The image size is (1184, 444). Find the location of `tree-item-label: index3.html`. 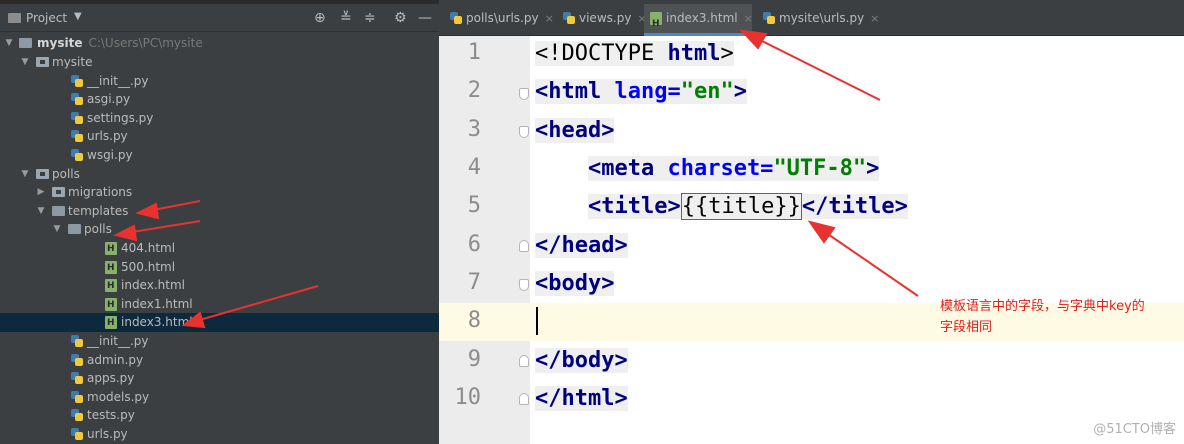

tree-item-label: index3.html is located at coordinates (157, 322).